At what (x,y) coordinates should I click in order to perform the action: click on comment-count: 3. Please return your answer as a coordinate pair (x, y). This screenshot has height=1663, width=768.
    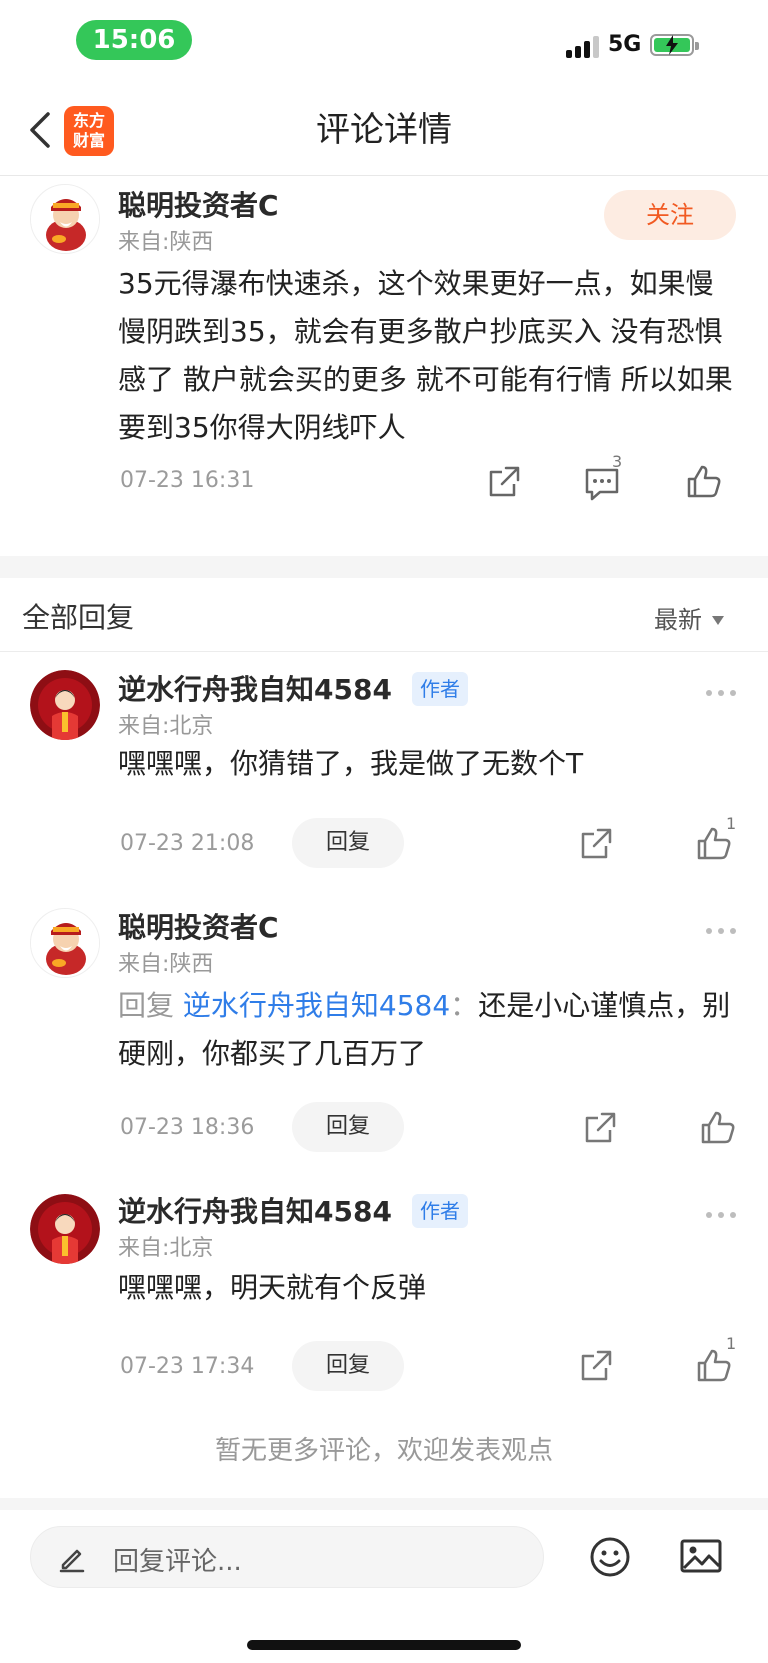
    Looking at the image, I should click on (617, 461).